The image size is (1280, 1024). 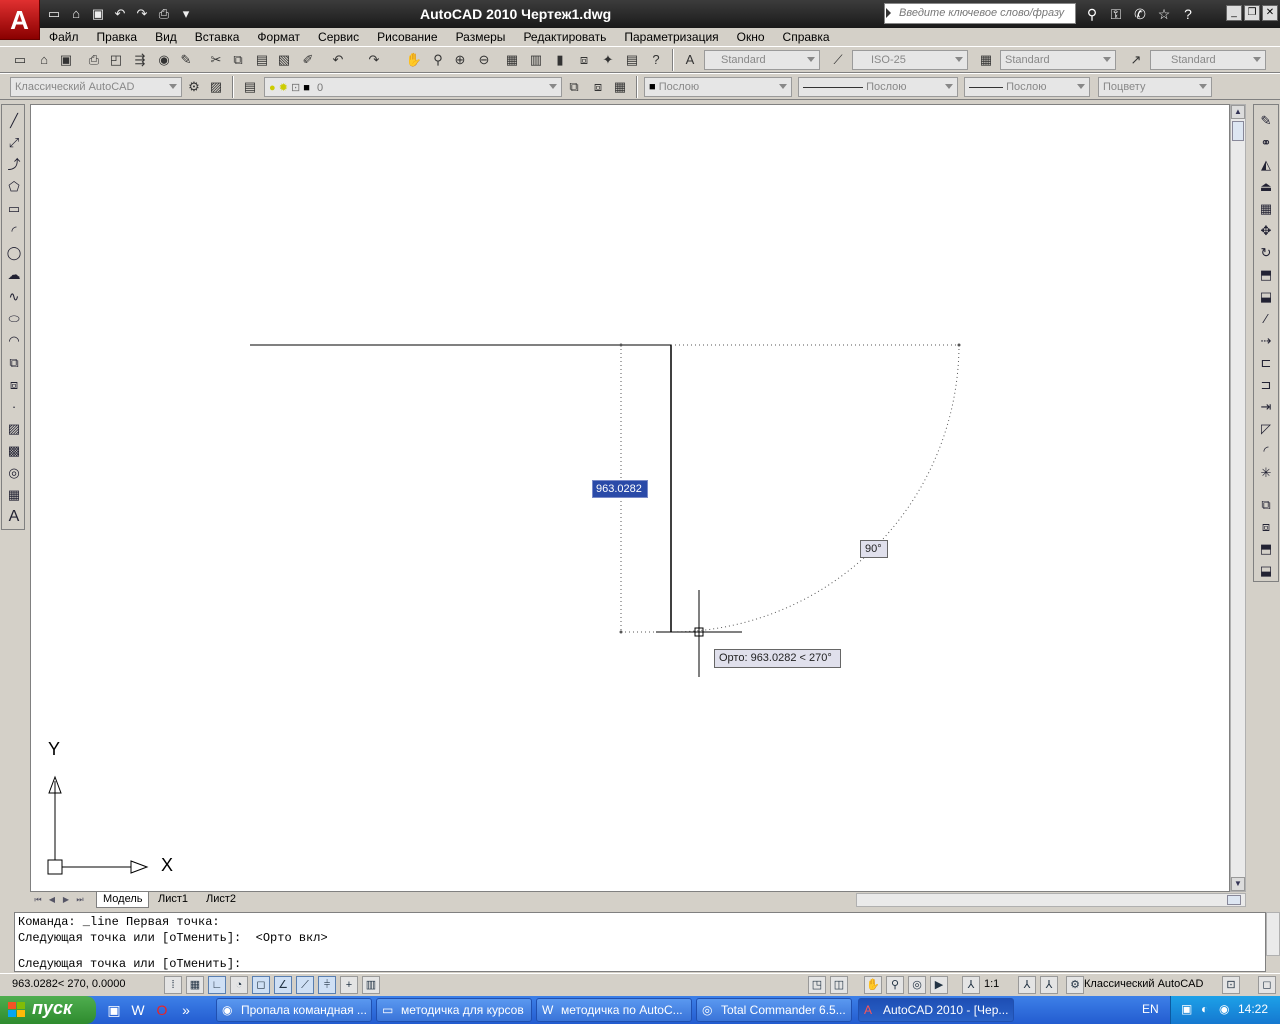 I want to click on polygon-icon: ⬠, so click(x=14, y=187).